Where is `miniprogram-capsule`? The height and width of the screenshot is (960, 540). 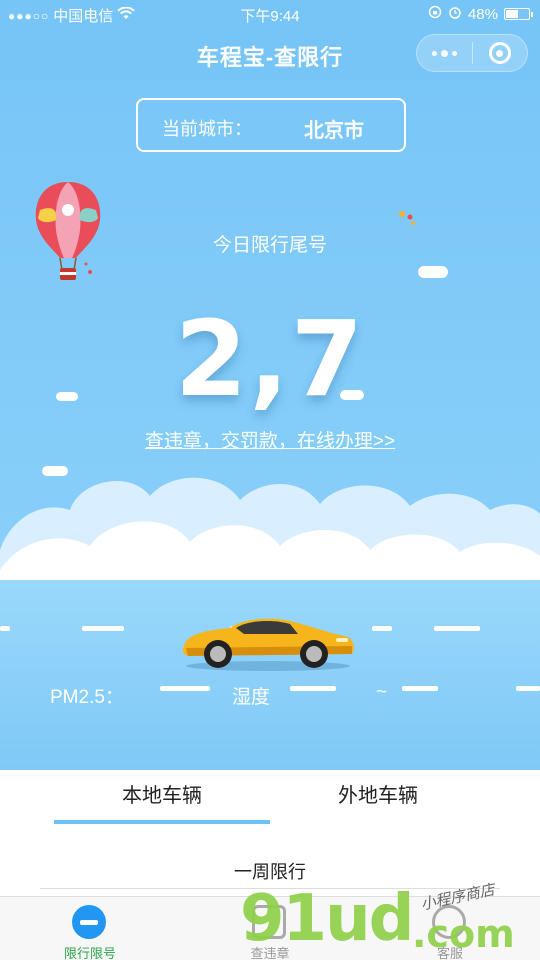
miniprogram-capsule is located at coordinates (472, 53).